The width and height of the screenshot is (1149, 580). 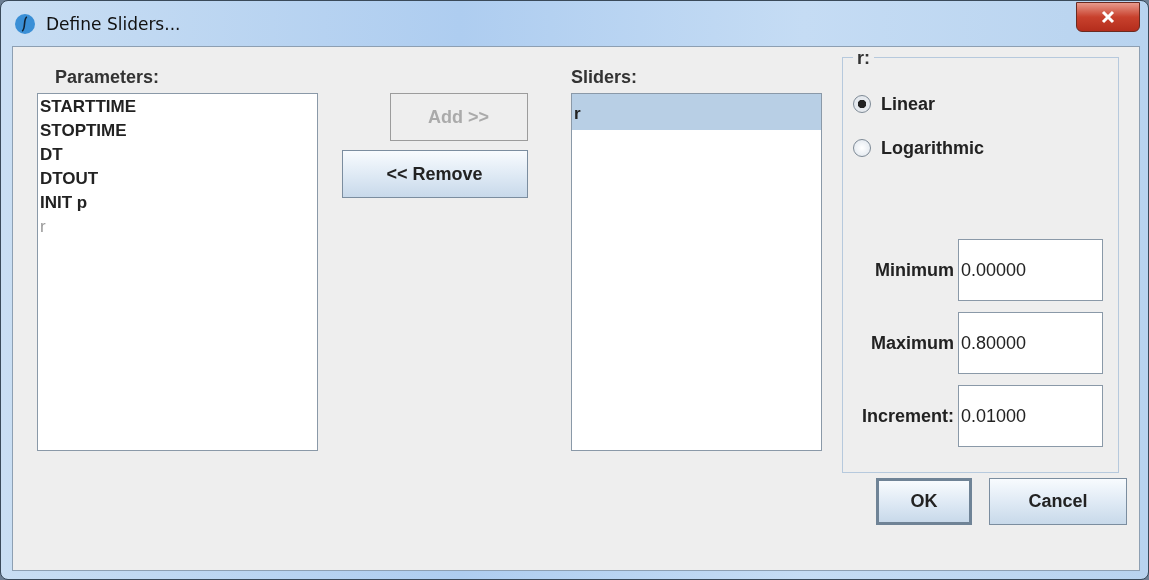 What do you see at coordinates (177, 154) in the screenshot?
I see `parameter-item: DT` at bounding box center [177, 154].